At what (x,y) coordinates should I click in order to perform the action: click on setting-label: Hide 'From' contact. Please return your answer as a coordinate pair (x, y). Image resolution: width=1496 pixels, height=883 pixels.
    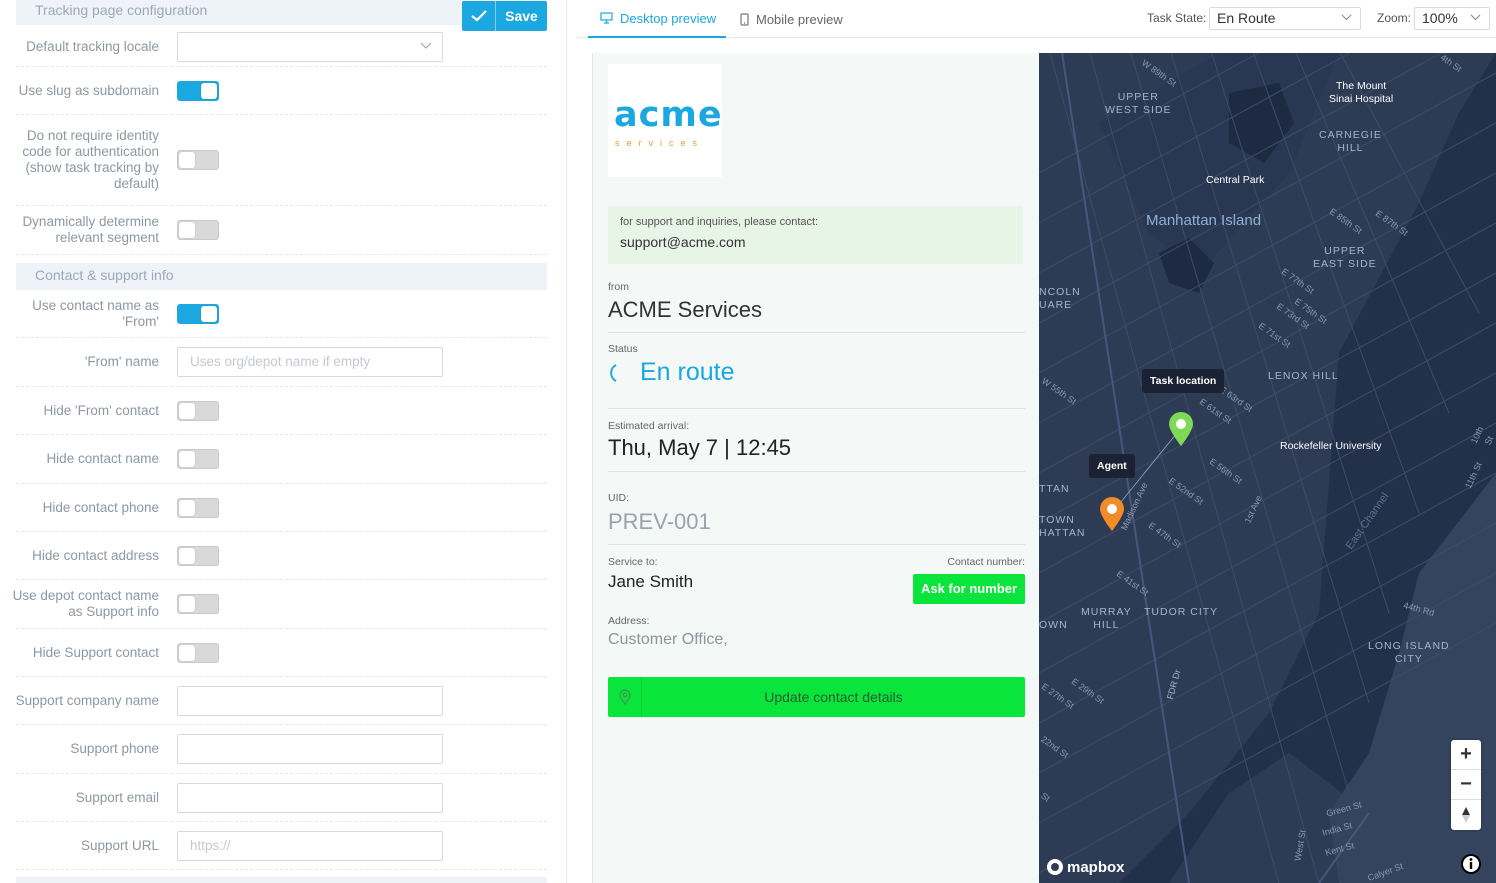
    Looking at the image, I should click on (101, 410).